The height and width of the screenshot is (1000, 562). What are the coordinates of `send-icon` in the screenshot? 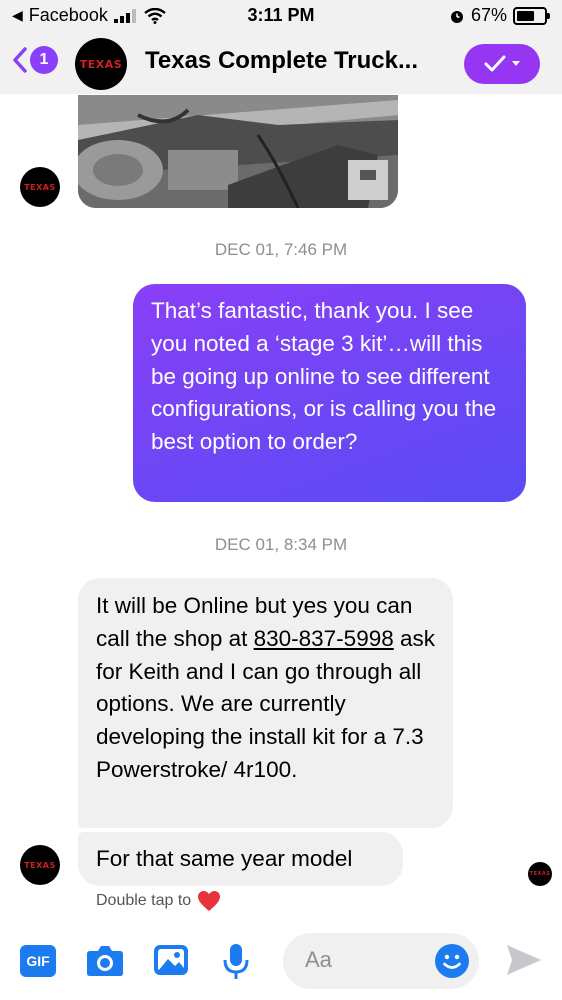 It's located at (524, 960).